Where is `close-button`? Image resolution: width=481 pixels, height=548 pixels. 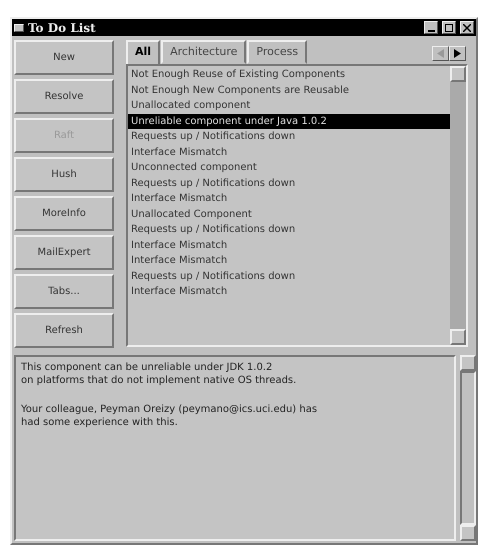
close-button is located at coordinates (467, 27).